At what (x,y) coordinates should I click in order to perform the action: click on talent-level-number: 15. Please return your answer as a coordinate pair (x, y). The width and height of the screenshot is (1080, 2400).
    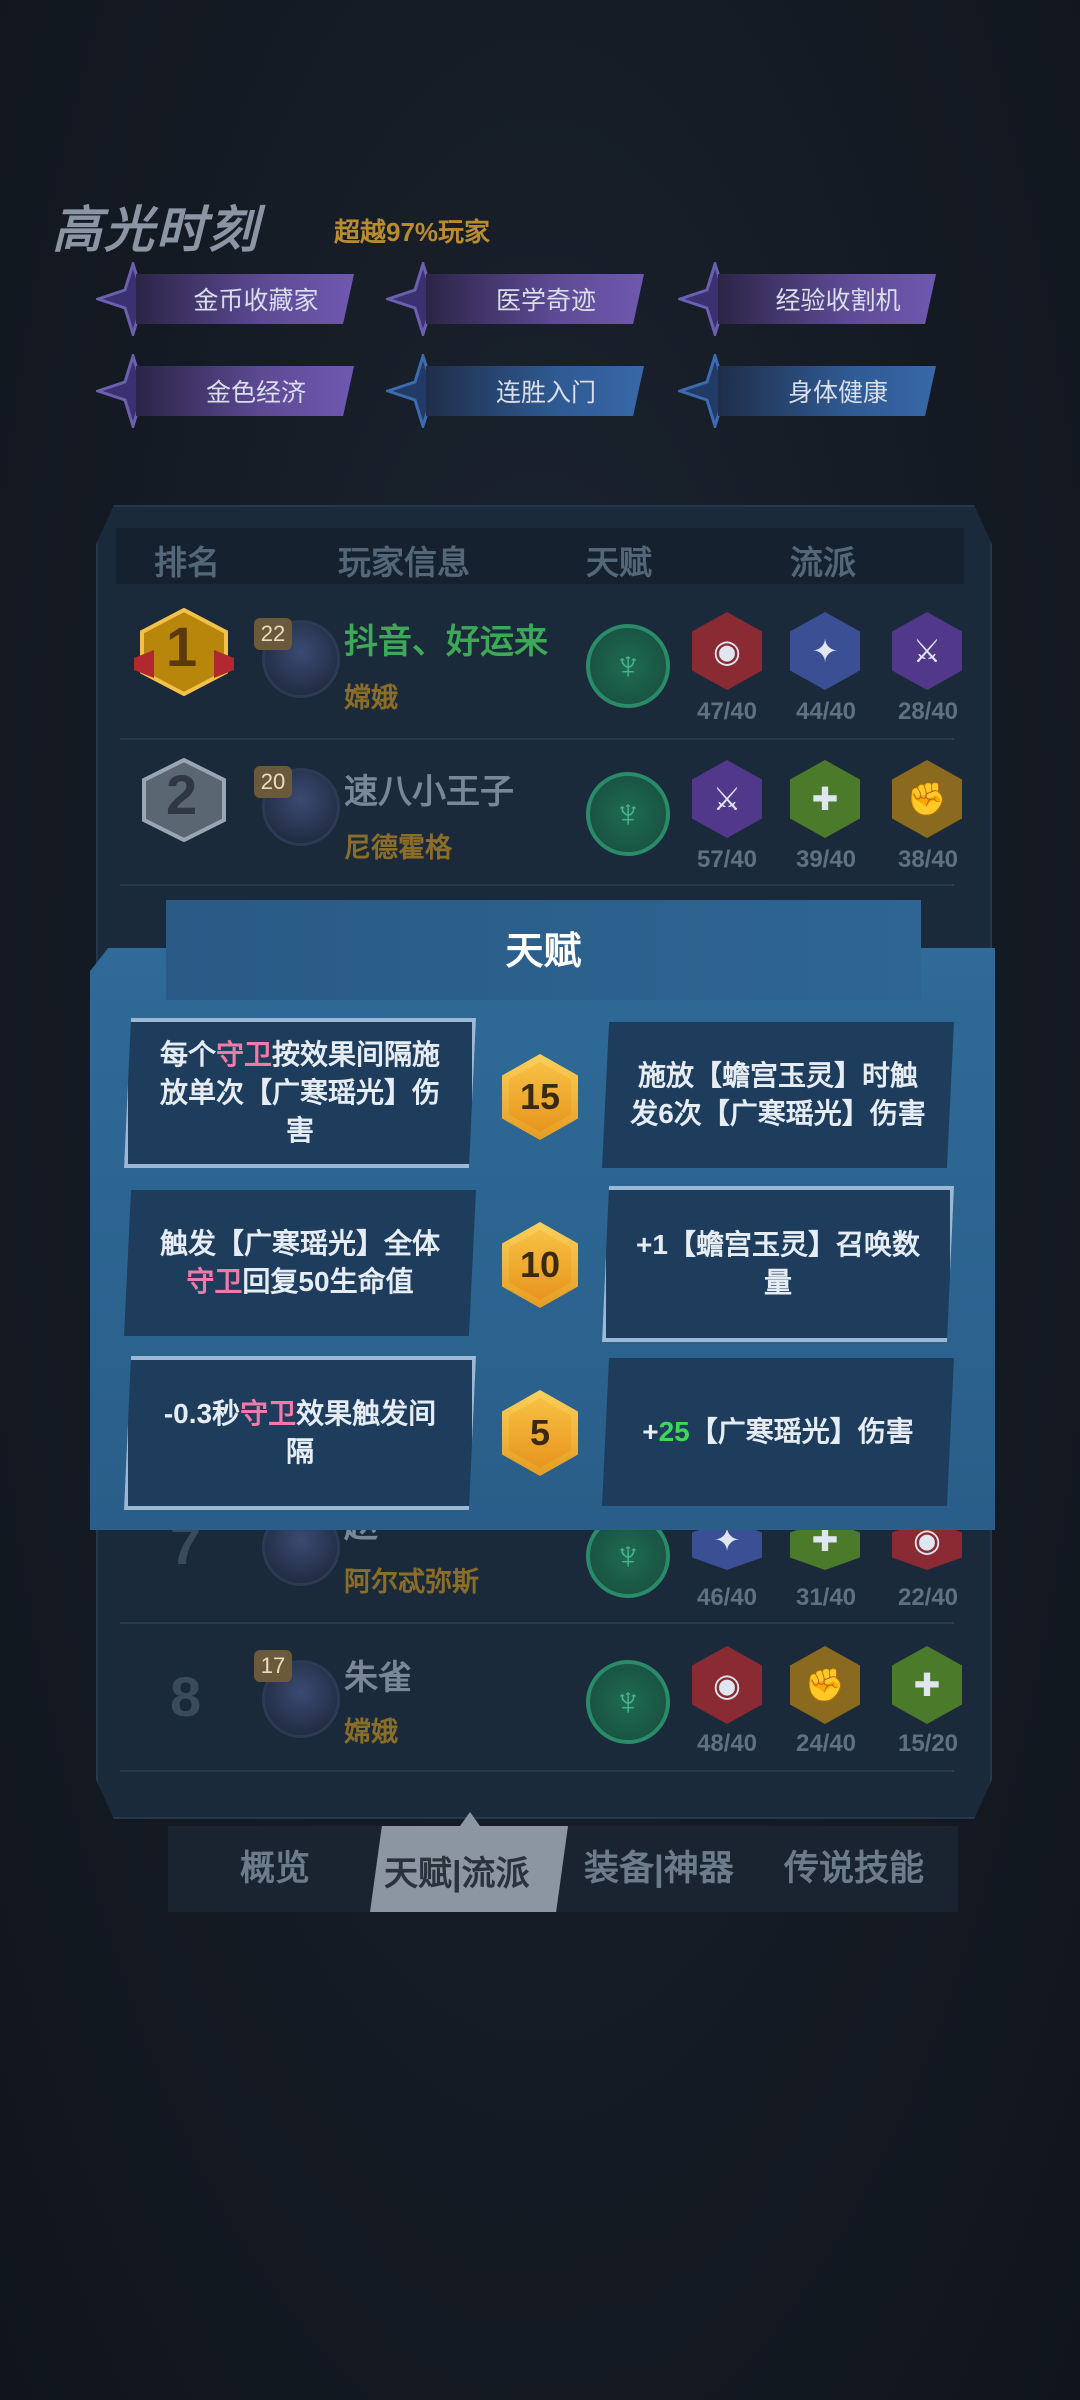
    Looking at the image, I should click on (540, 1097).